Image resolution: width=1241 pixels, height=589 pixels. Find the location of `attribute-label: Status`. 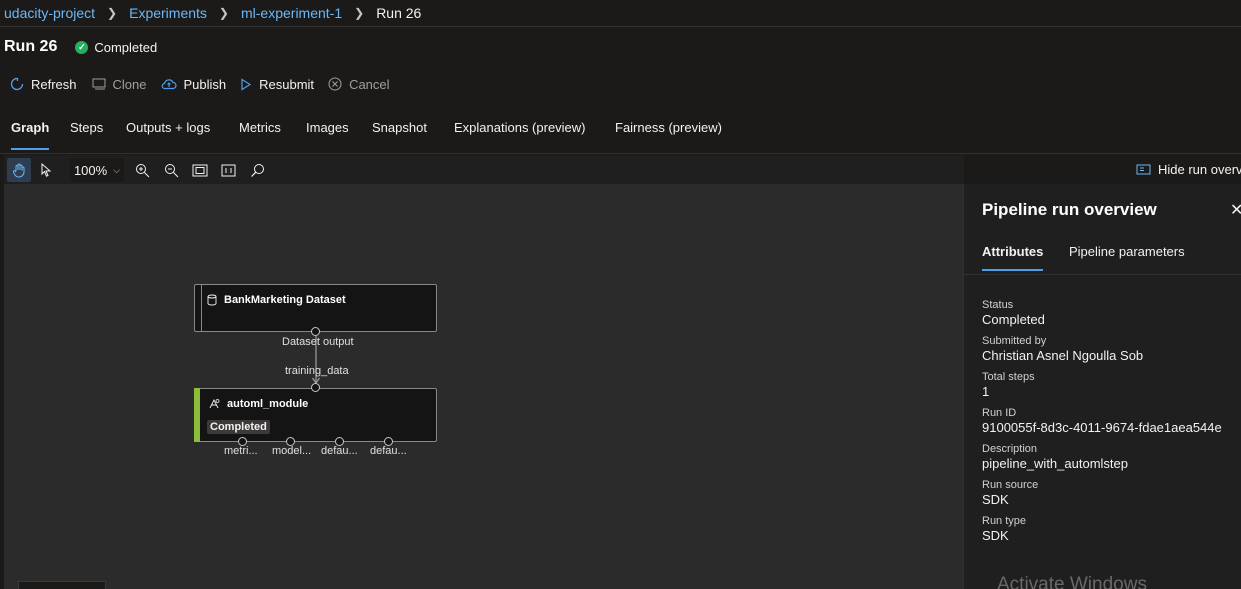

attribute-label: Status is located at coordinates (998, 305).